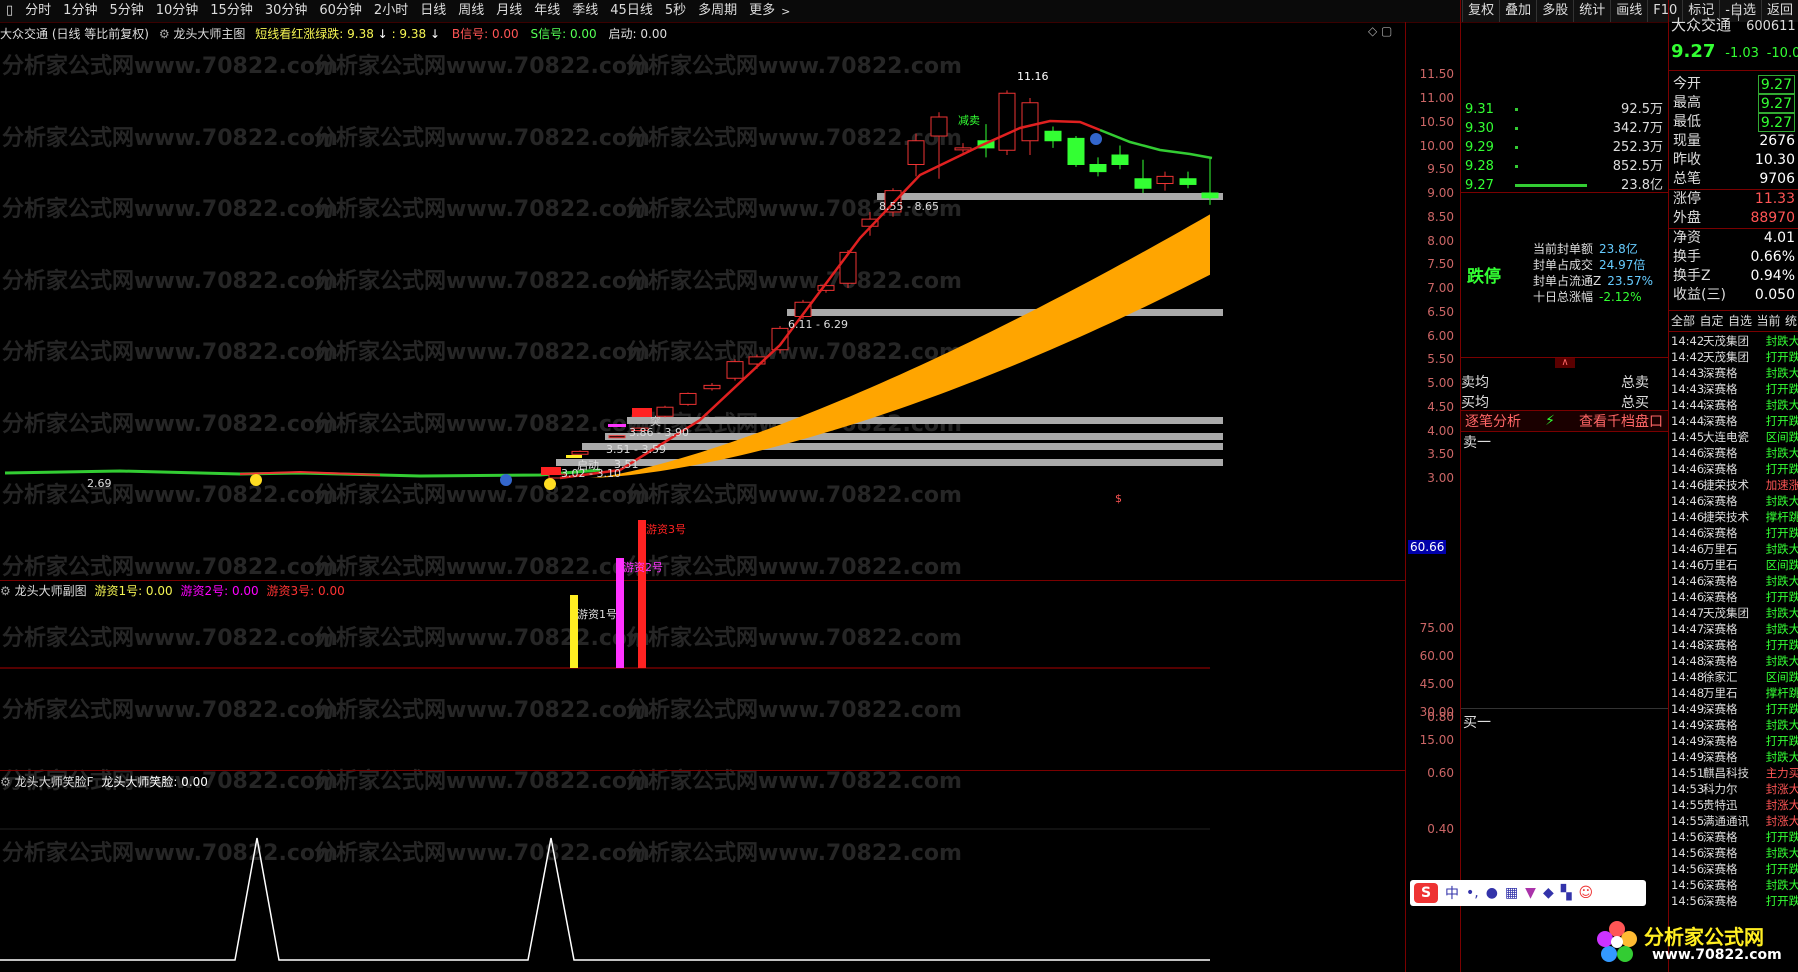 The height and width of the screenshot is (972, 1798). What do you see at coordinates (1734, 421) in the screenshot?
I see `tick-row: 14:44 深赛格 打开跌` at bounding box center [1734, 421].